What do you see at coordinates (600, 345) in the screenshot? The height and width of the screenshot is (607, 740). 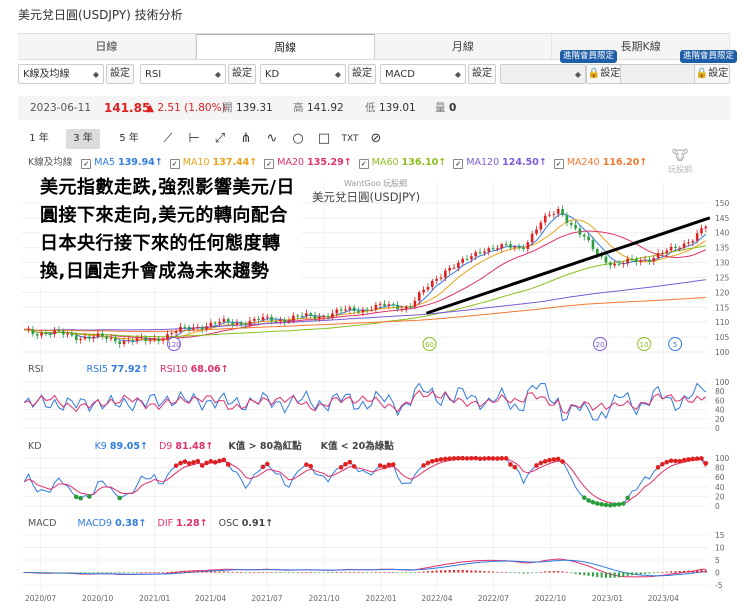 I see `ma-cross-marker-label: 20` at bounding box center [600, 345].